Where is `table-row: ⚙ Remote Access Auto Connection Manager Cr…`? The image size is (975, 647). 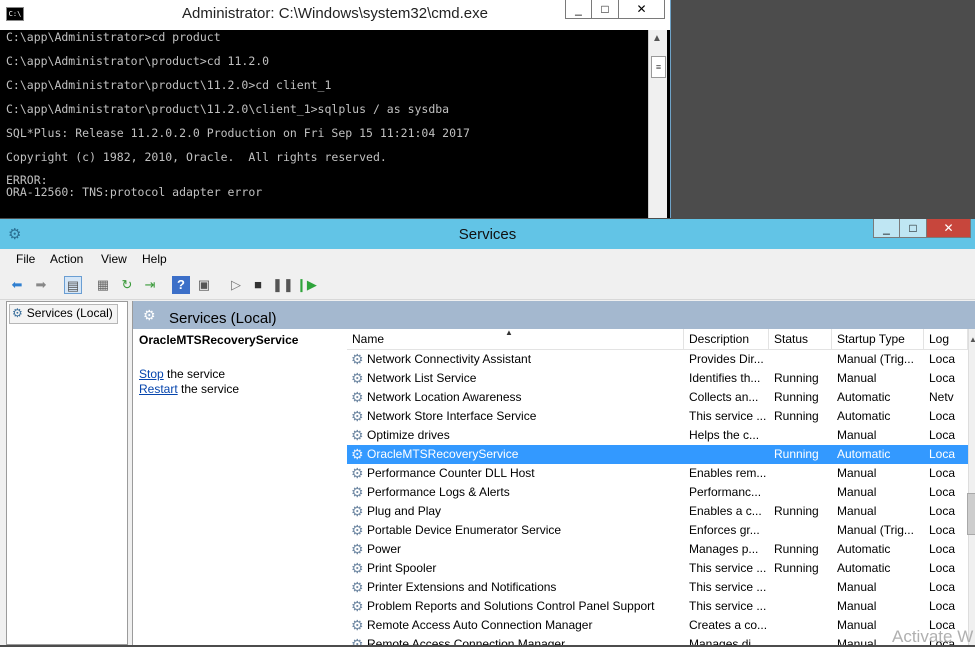 table-row: ⚙ Remote Access Auto Connection Manager Cr… is located at coordinates (657, 625).